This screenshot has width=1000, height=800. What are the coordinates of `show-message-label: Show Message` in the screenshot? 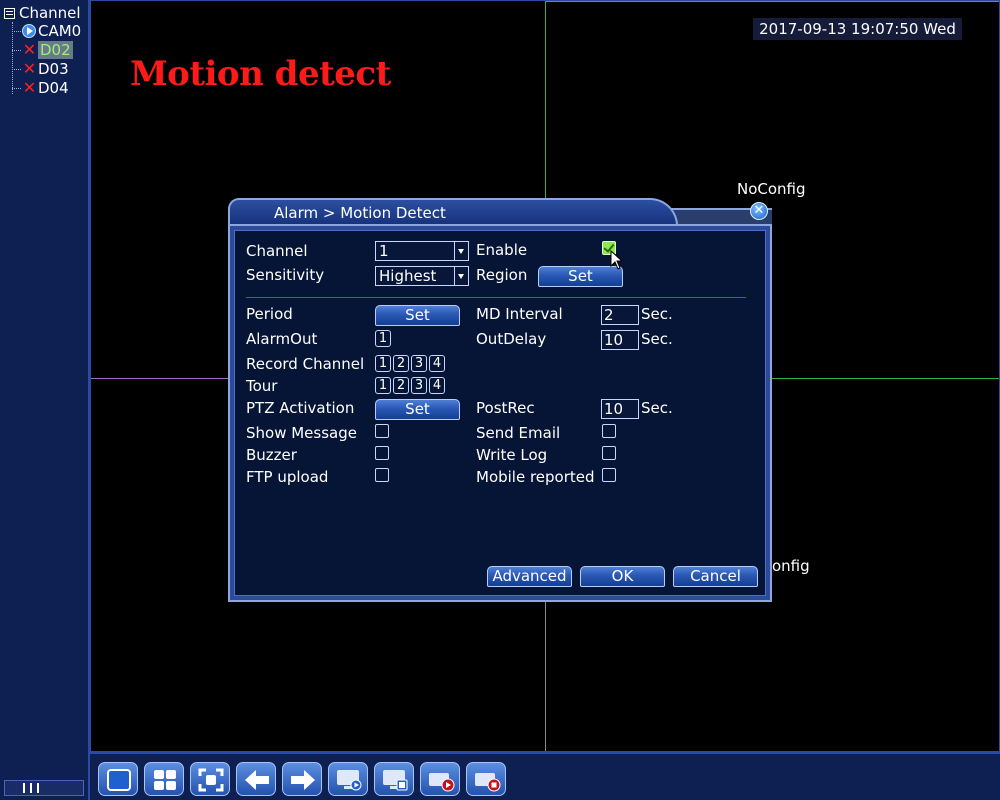 It's located at (301, 433).